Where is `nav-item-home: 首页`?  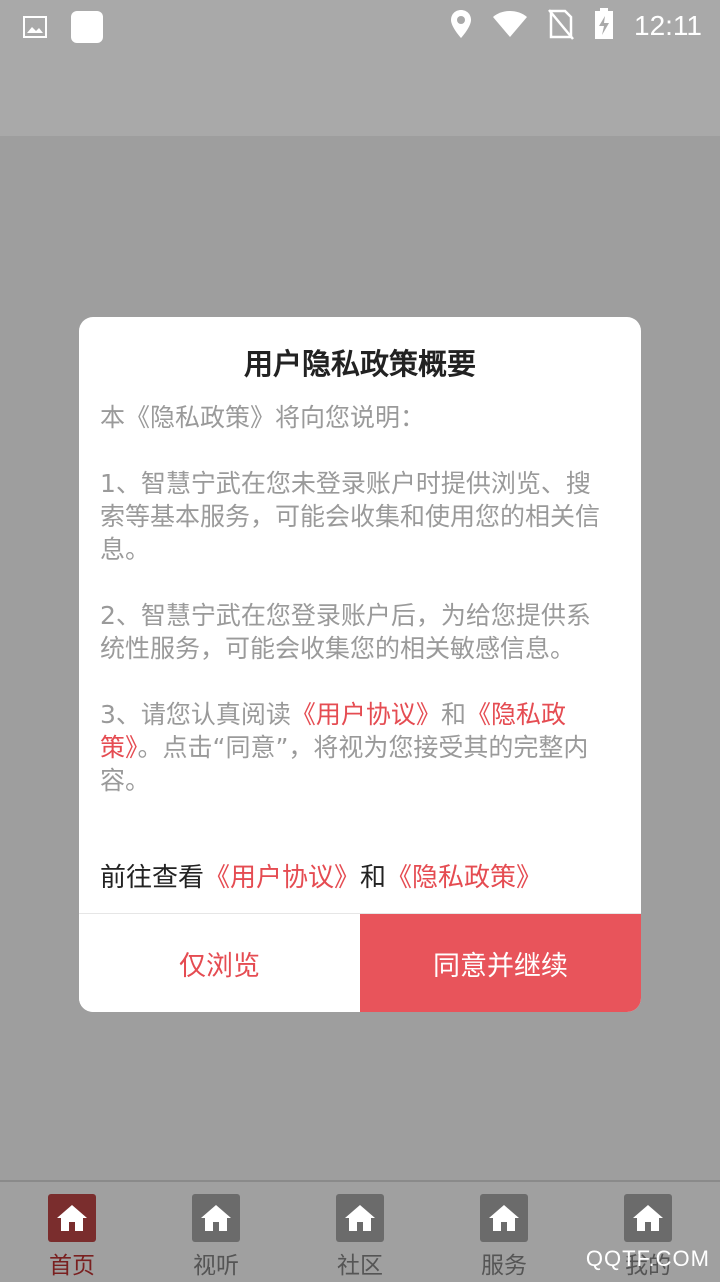
nav-item-home: 首页 is located at coordinates (72, 1232).